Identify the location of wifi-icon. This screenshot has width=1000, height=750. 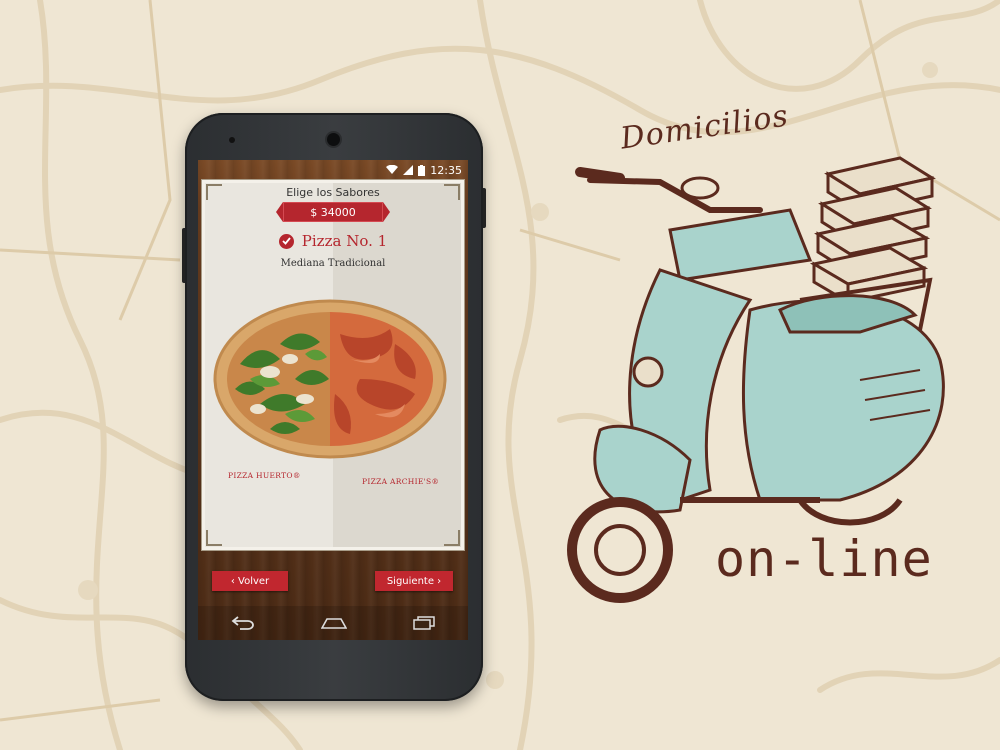
(392, 169).